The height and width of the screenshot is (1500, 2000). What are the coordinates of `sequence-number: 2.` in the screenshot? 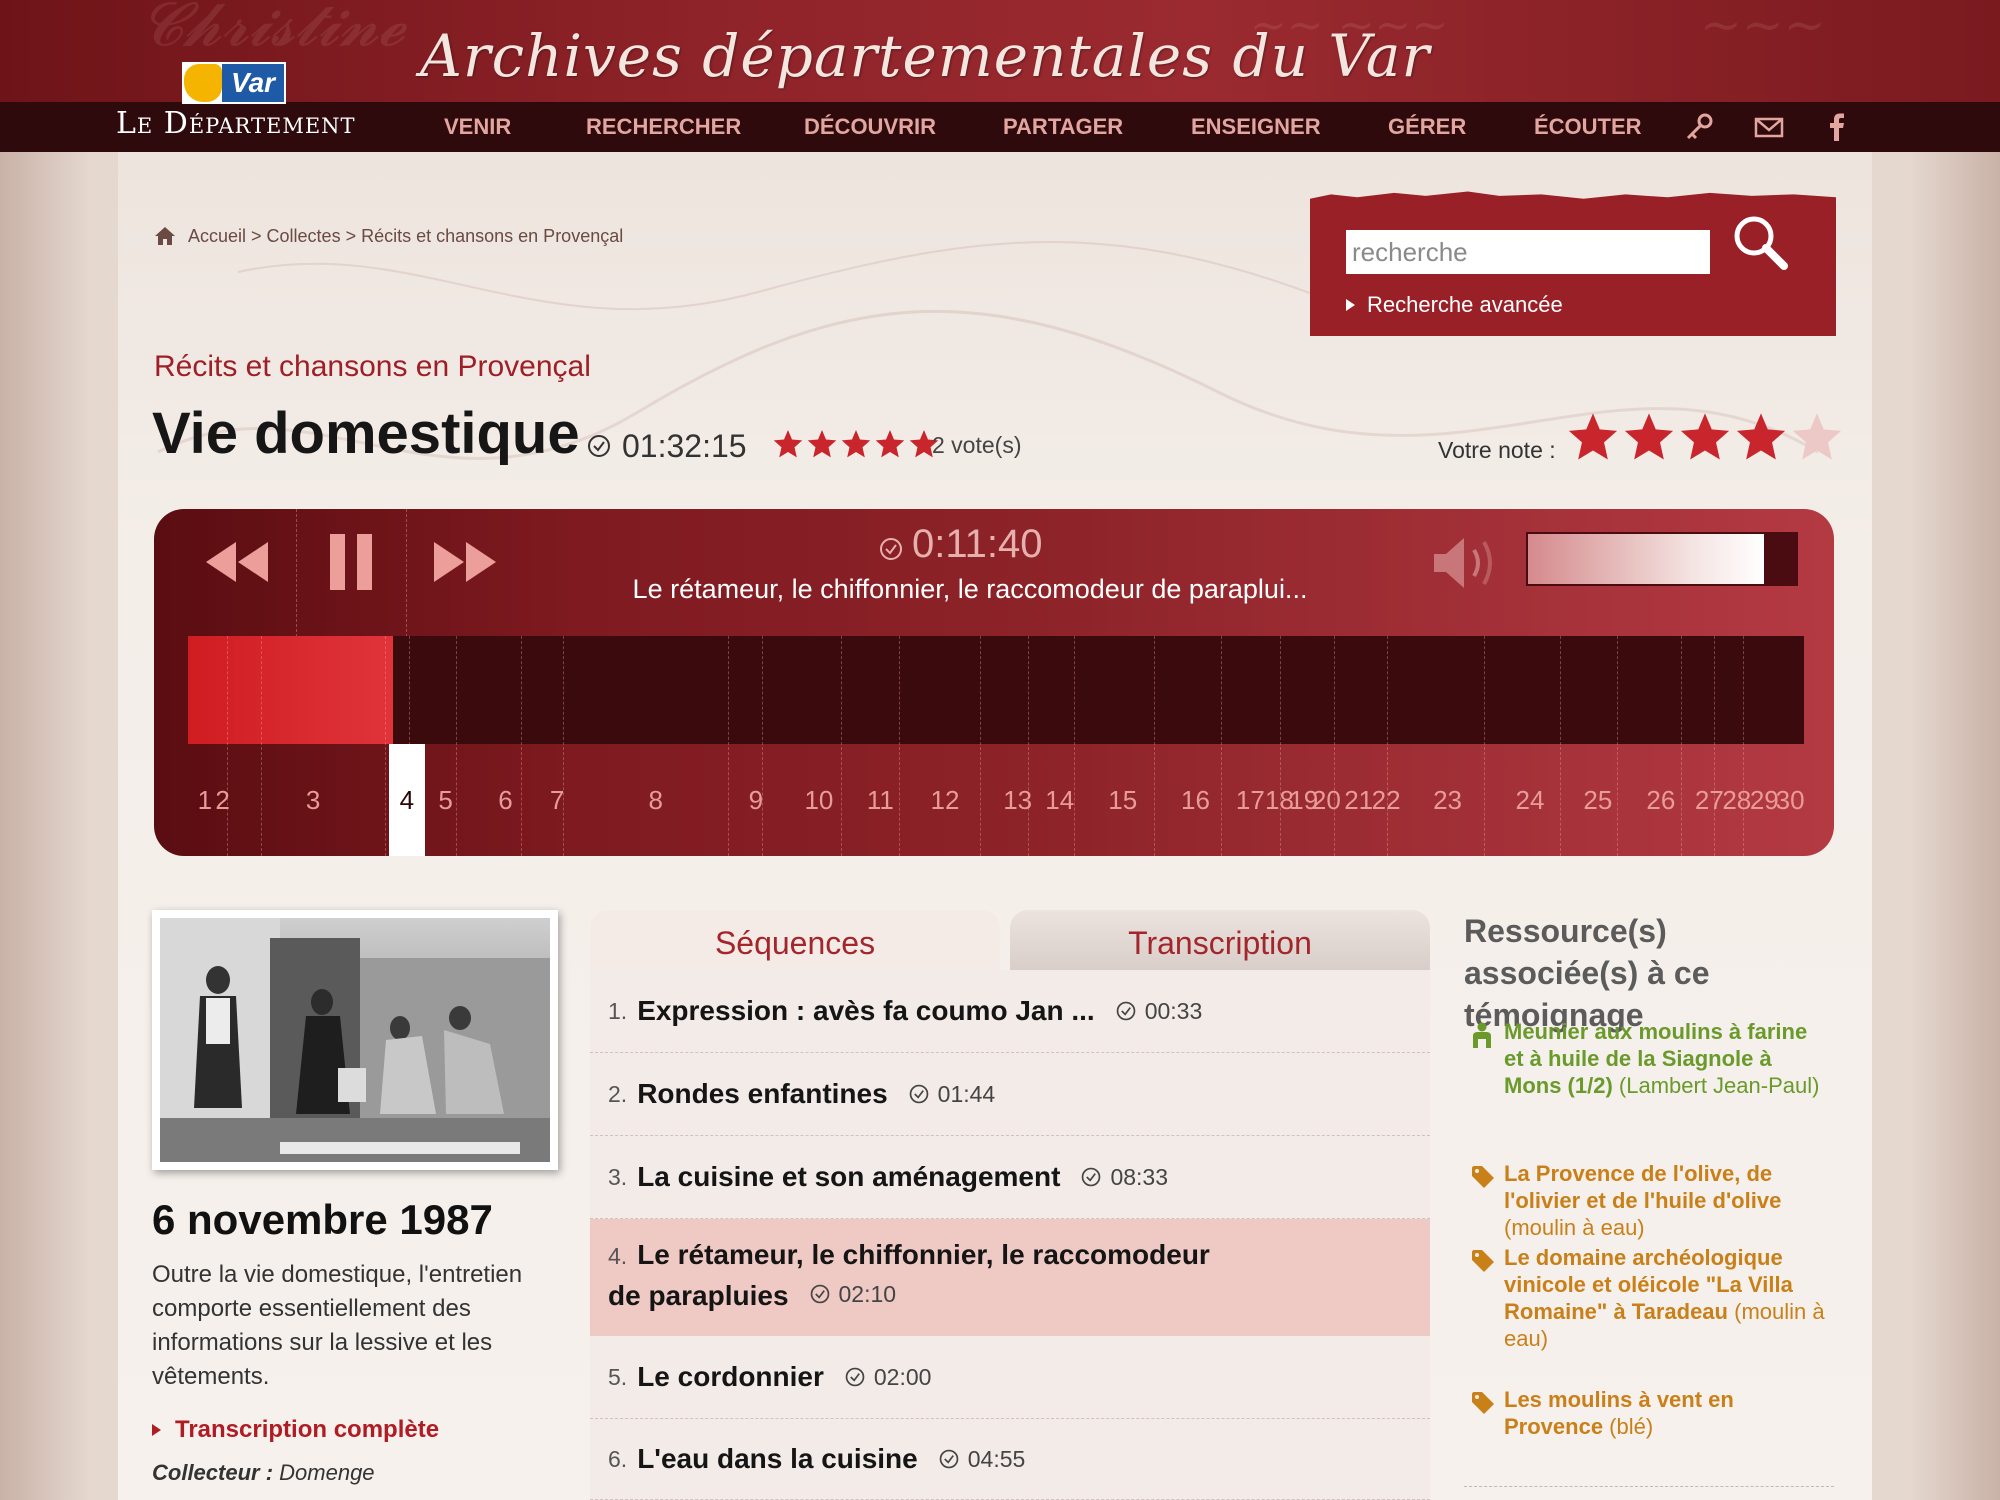 It's located at (618, 1093).